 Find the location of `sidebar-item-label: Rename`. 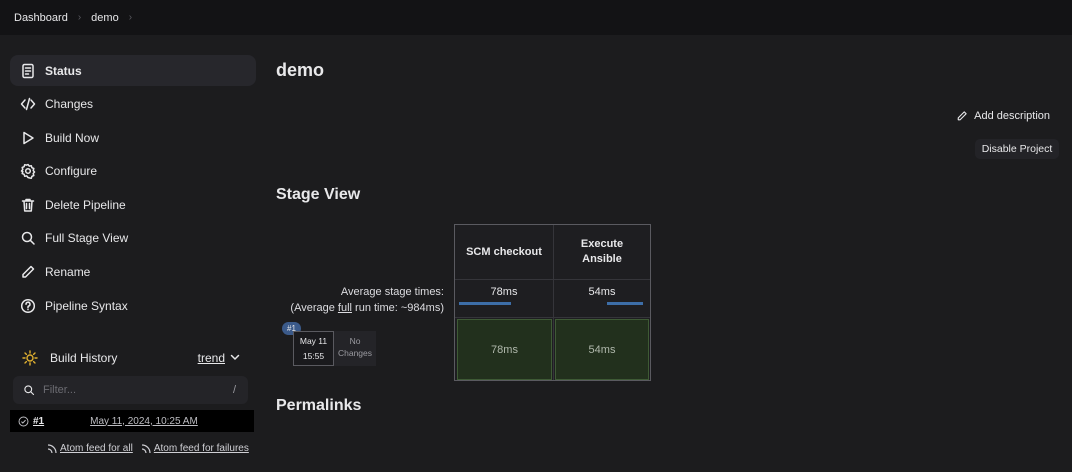

sidebar-item-label: Rename is located at coordinates (68, 272).